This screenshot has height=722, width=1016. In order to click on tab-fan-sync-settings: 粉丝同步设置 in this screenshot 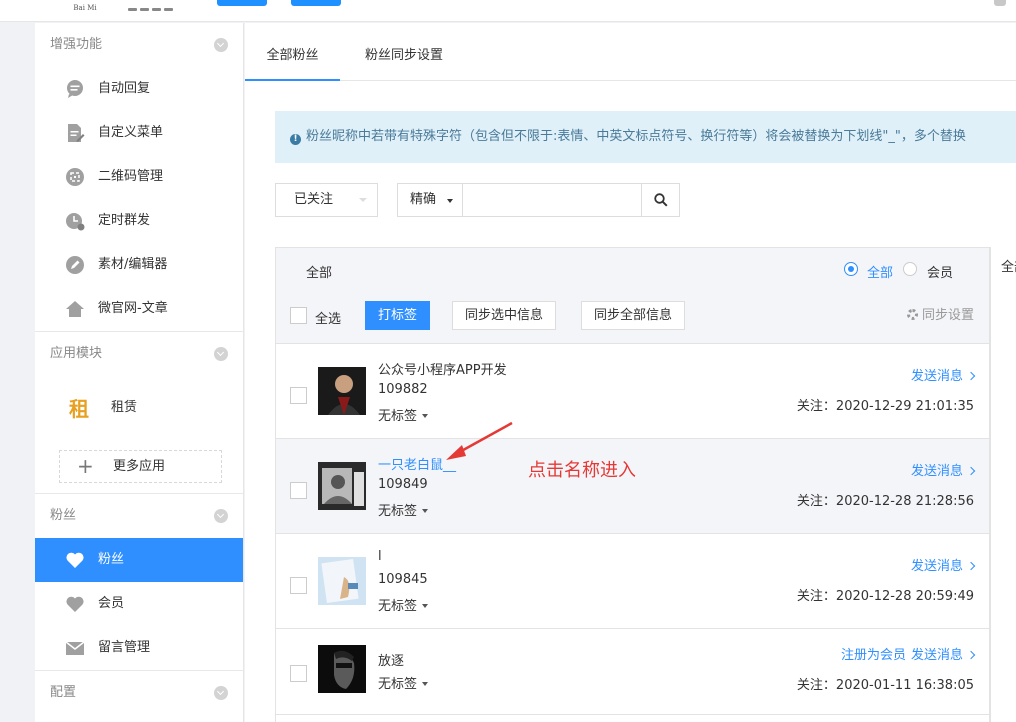, I will do `click(404, 52)`.